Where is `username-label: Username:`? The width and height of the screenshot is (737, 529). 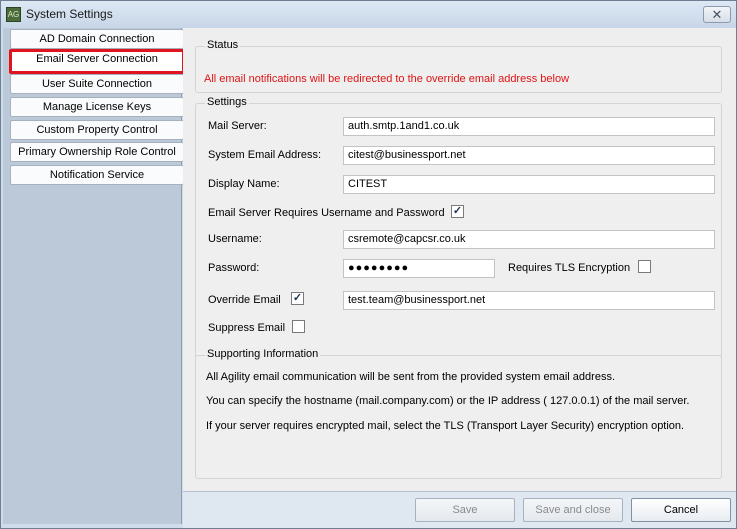
username-label: Username: is located at coordinates (235, 239).